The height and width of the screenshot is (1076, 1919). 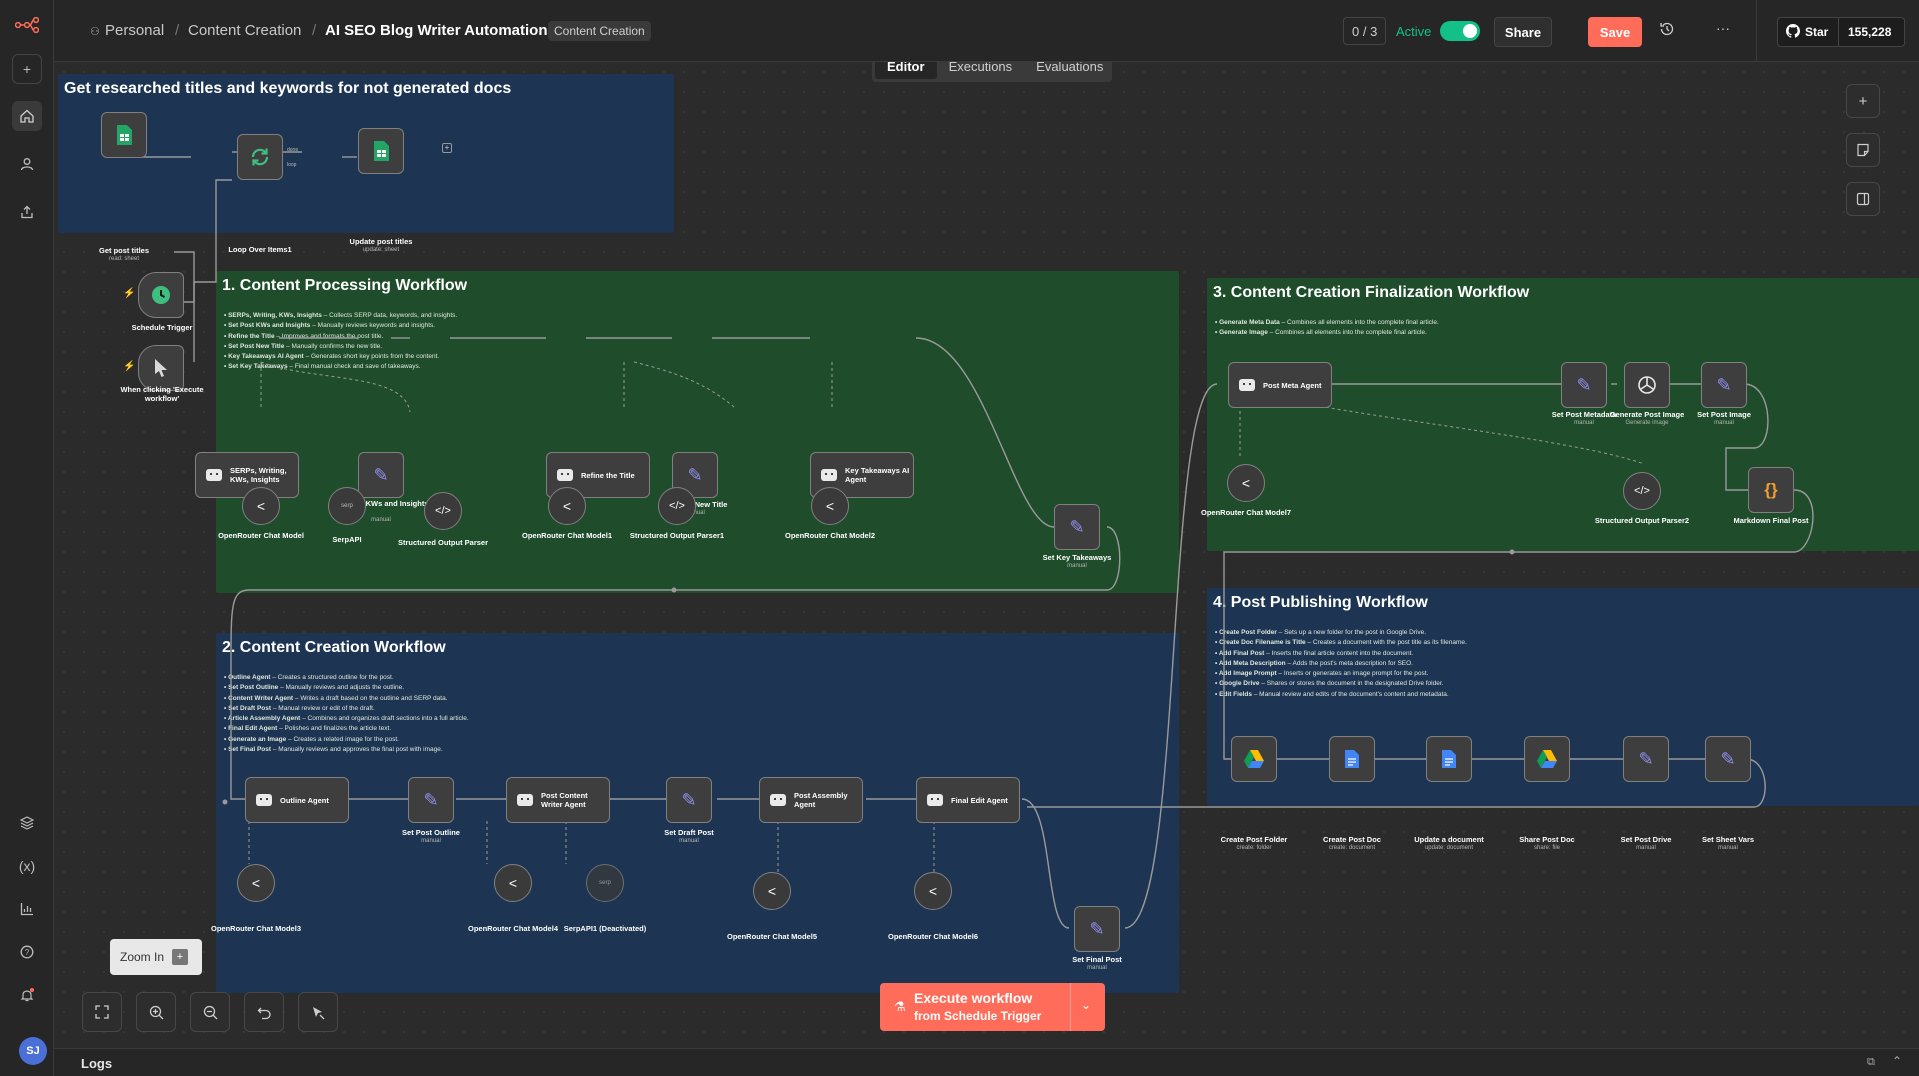 What do you see at coordinates (1280, 385) in the screenshot?
I see `post-meta-agent-node: Post Meta Agent` at bounding box center [1280, 385].